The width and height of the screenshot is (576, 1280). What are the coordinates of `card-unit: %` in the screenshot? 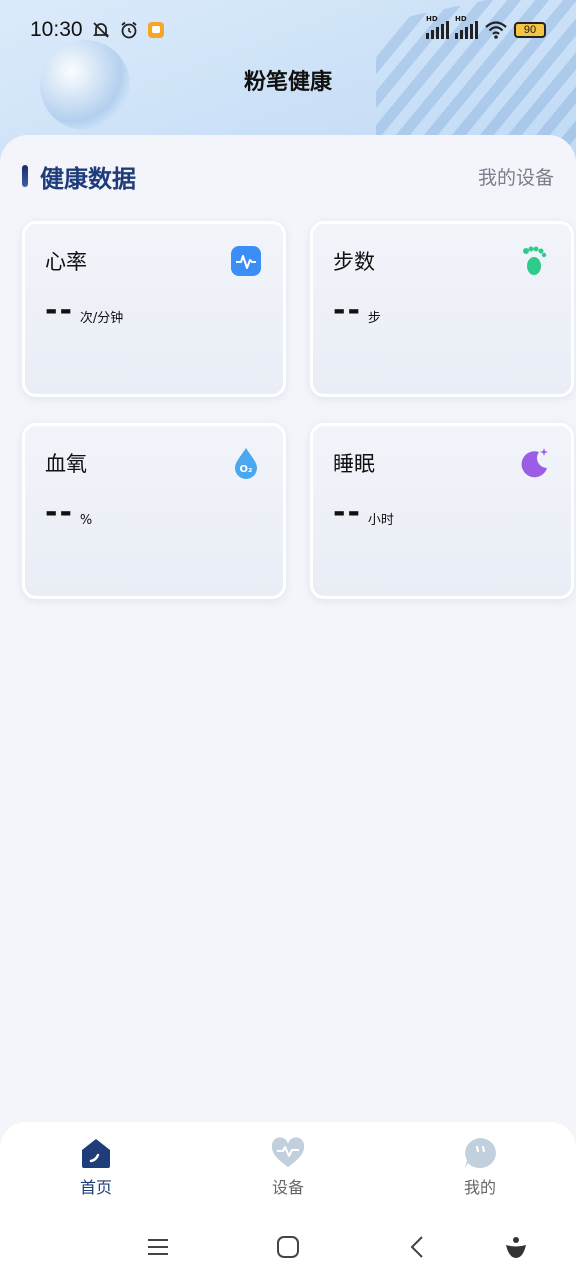 It's located at (86, 520).